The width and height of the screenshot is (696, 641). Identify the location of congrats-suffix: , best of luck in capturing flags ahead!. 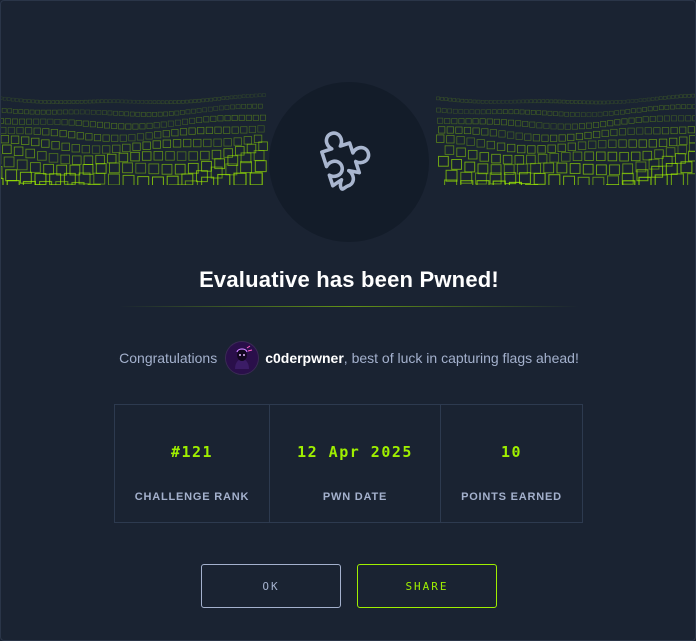
(461, 358).